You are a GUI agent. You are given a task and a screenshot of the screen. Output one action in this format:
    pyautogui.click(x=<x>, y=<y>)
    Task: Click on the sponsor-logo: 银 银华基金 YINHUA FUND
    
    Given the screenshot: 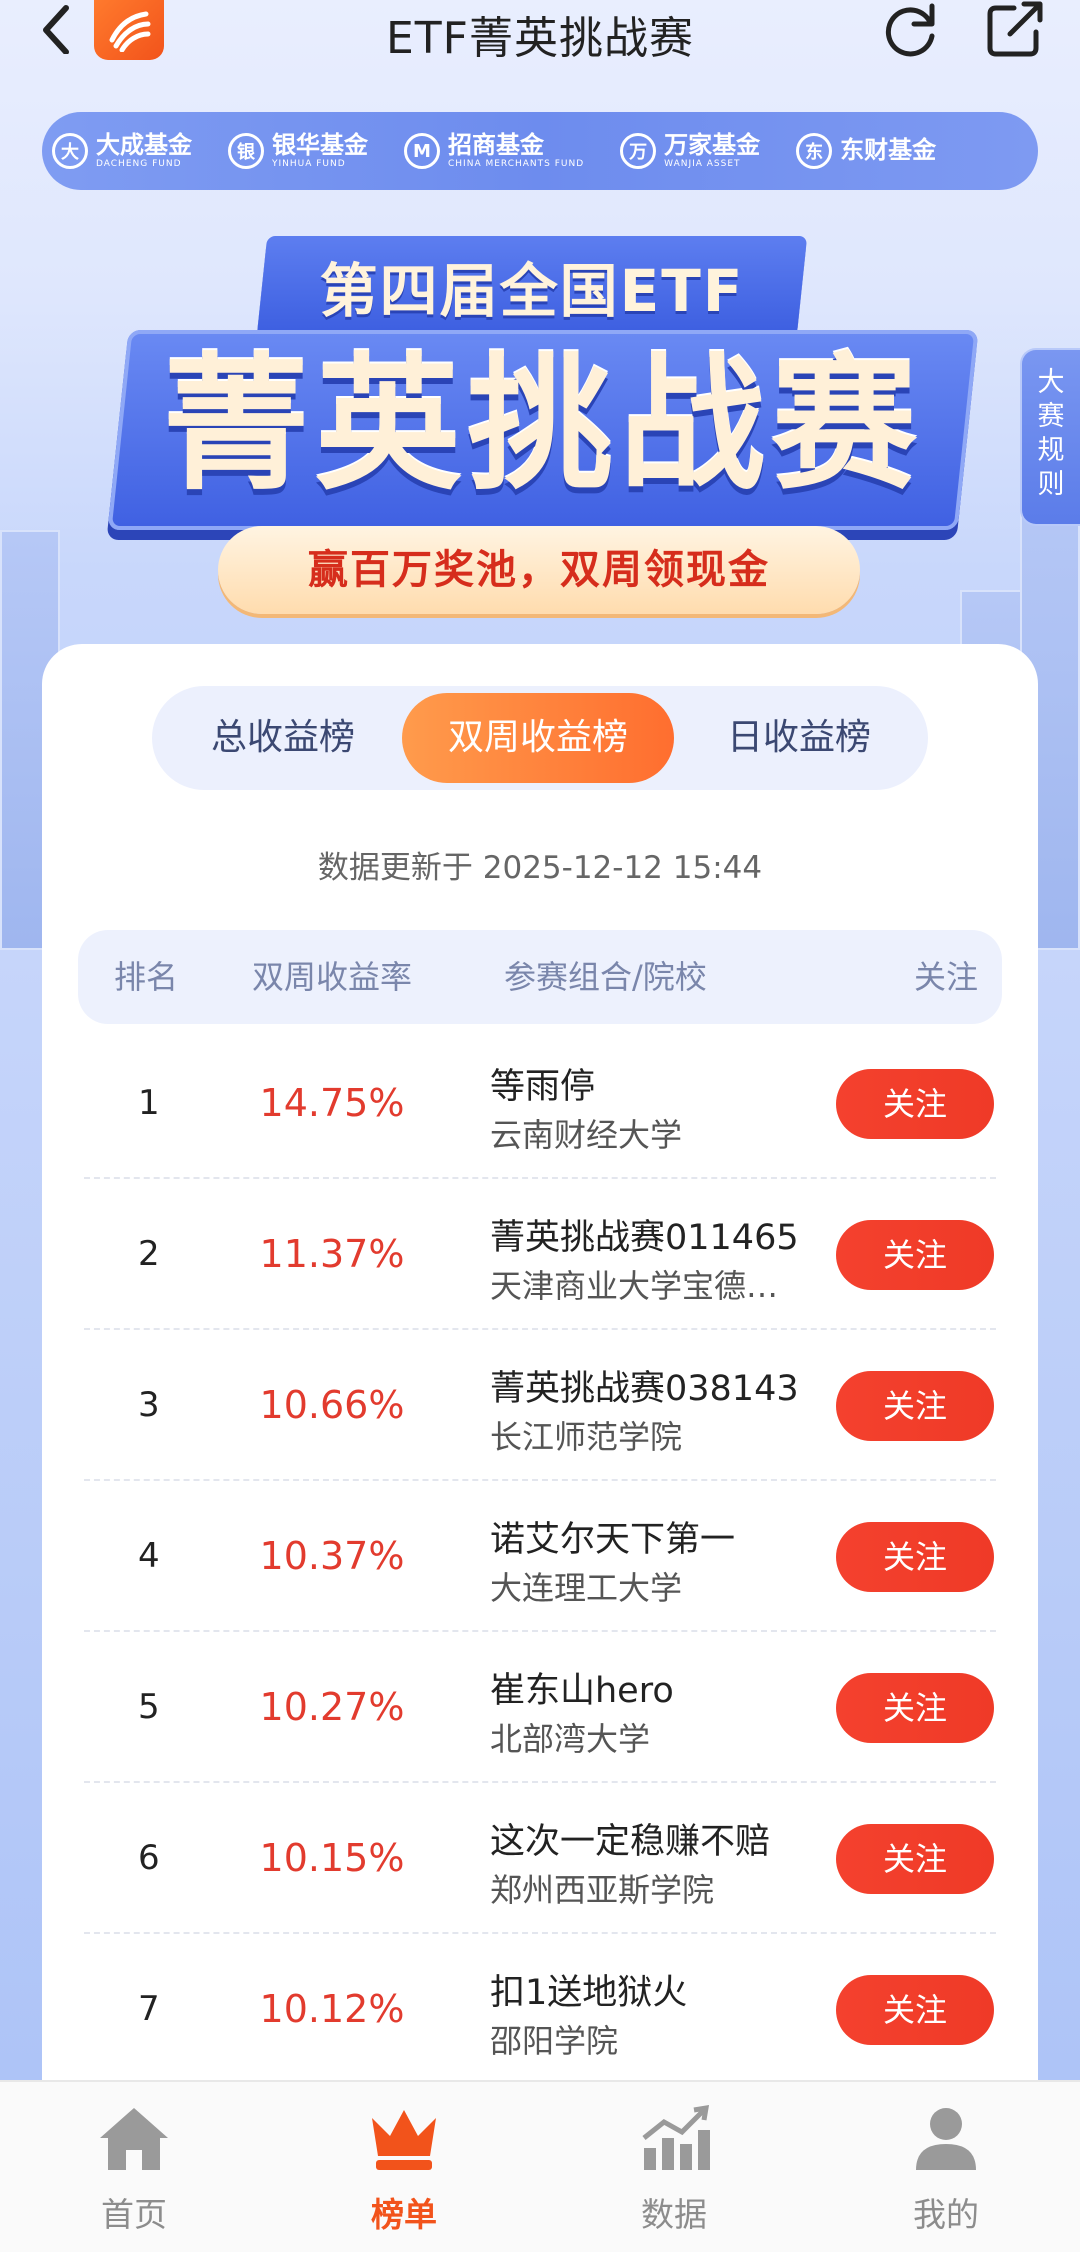 What is the action you would take?
    pyautogui.click(x=298, y=151)
    